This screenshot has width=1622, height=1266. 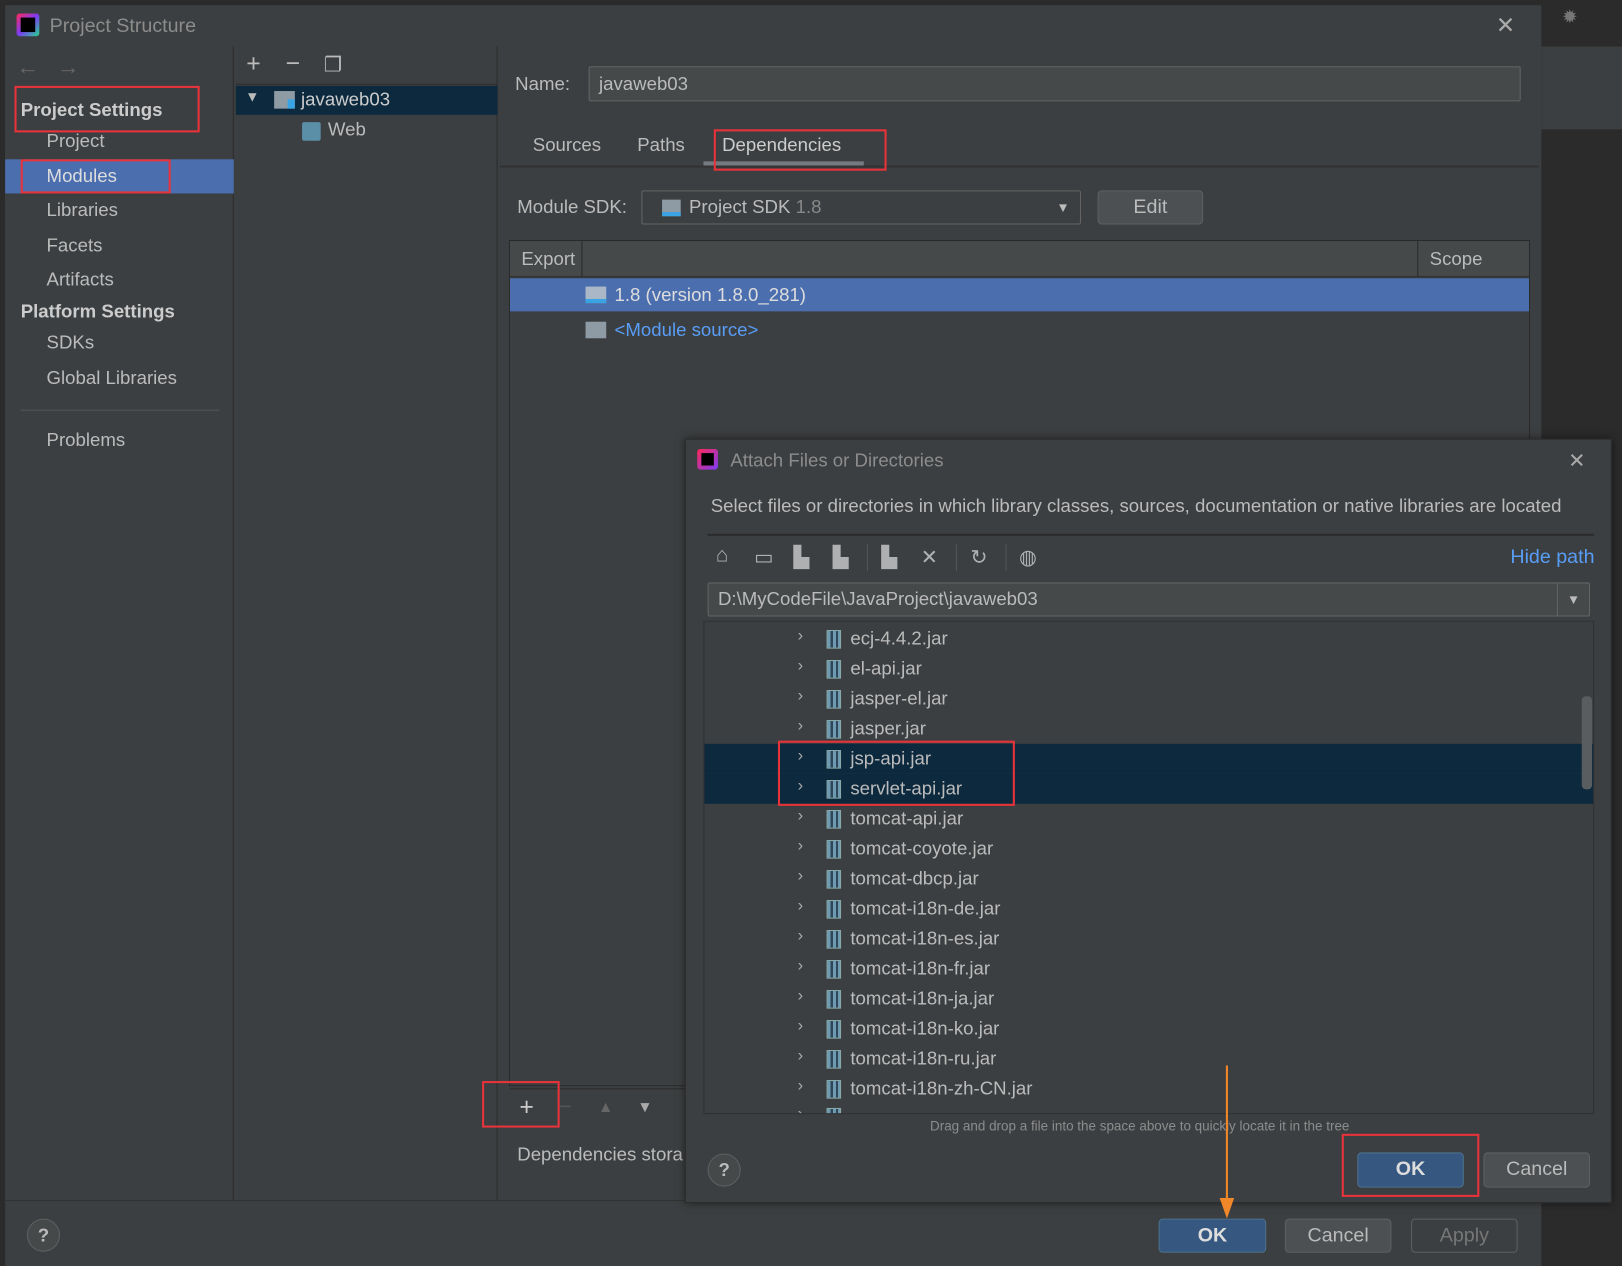 I want to click on dependencies-storage-label: Dependencies stora, so click(x=600, y=1154).